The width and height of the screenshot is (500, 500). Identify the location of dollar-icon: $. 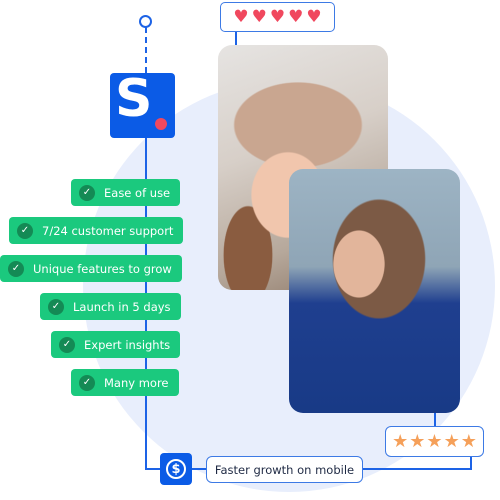
(176, 469).